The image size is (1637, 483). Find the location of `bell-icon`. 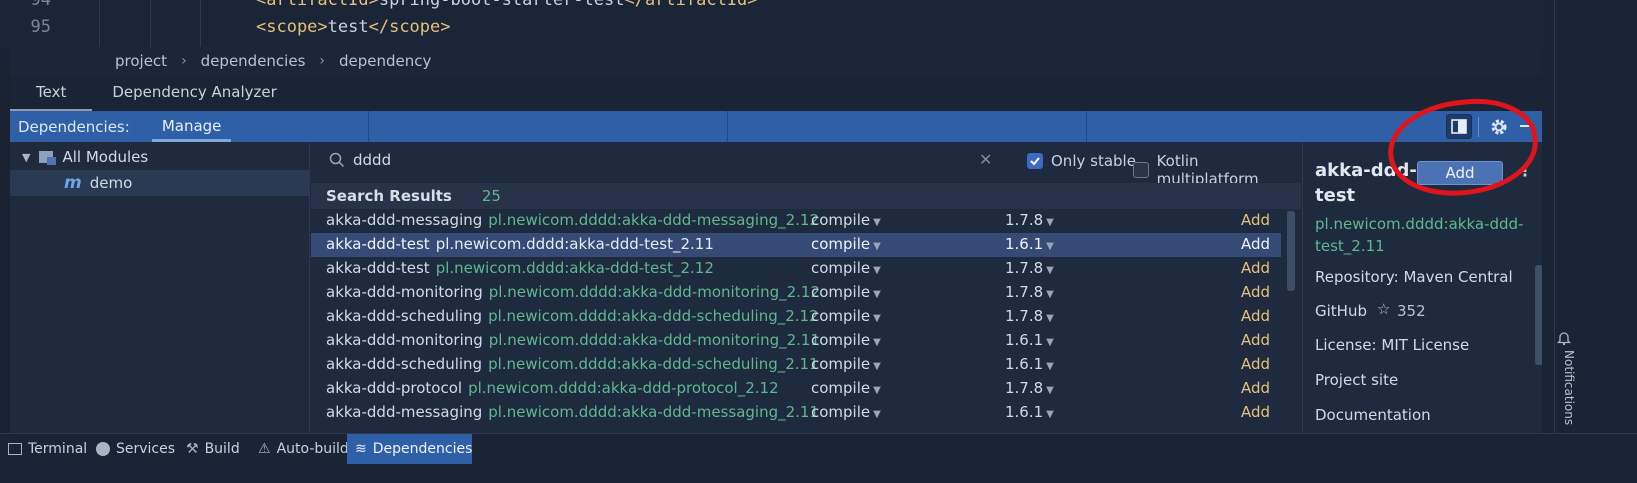

bell-icon is located at coordinates (1564, 338).